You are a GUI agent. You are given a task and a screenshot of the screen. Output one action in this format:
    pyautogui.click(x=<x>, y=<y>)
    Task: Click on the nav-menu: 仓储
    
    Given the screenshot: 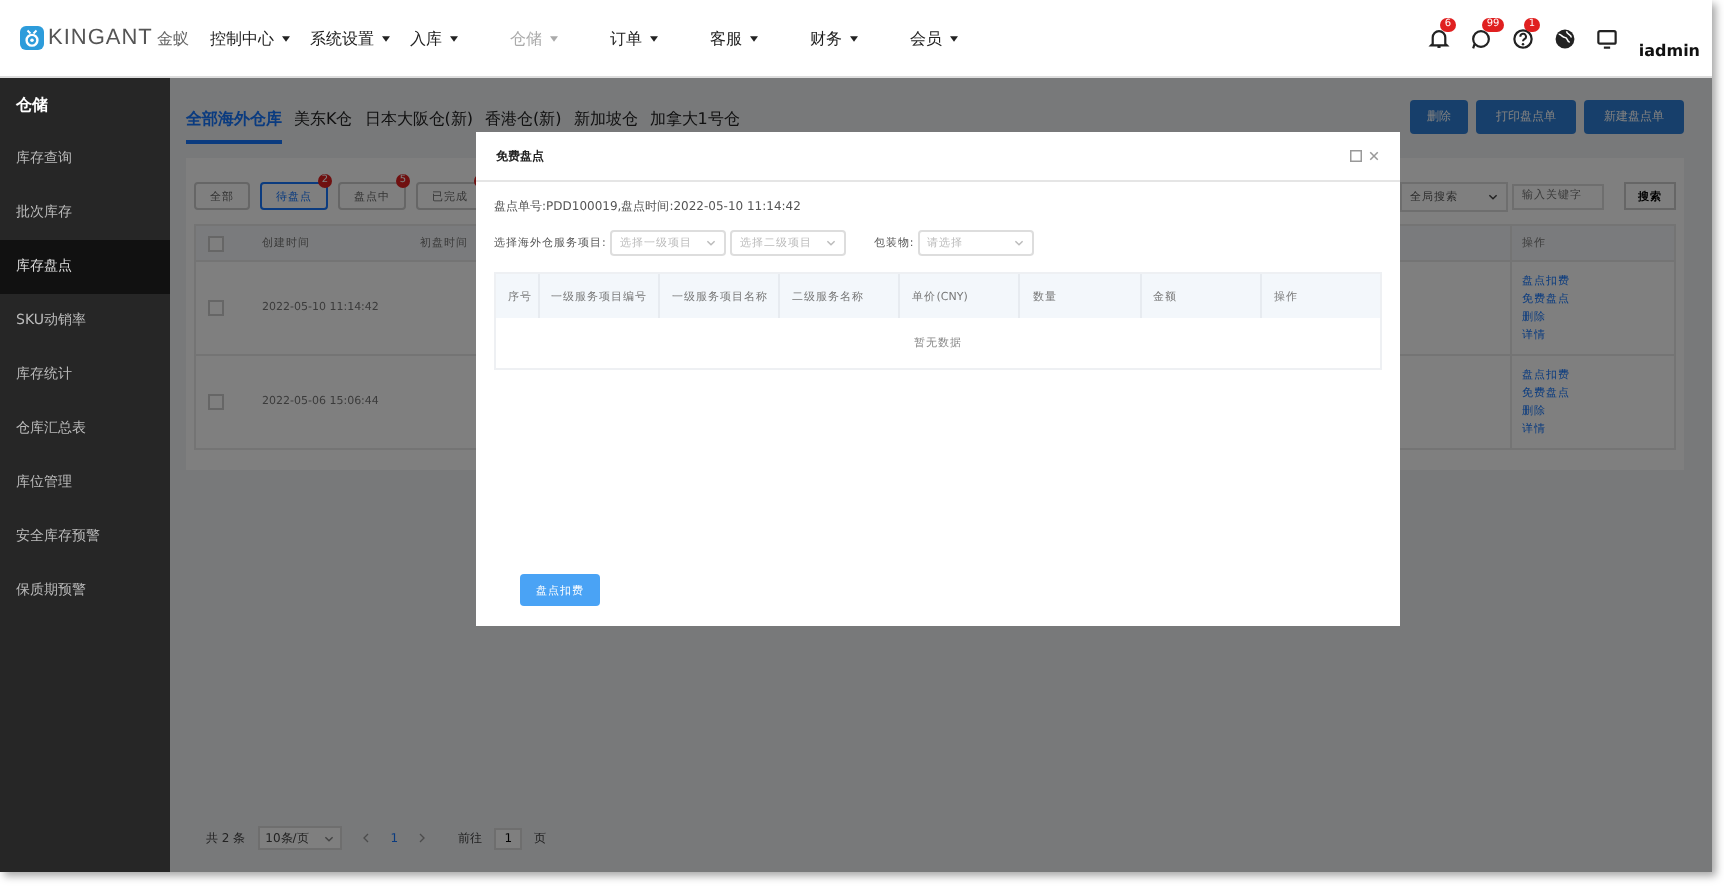 What is the action you would take?
    pyautogui.click(x=560, y=38)
    